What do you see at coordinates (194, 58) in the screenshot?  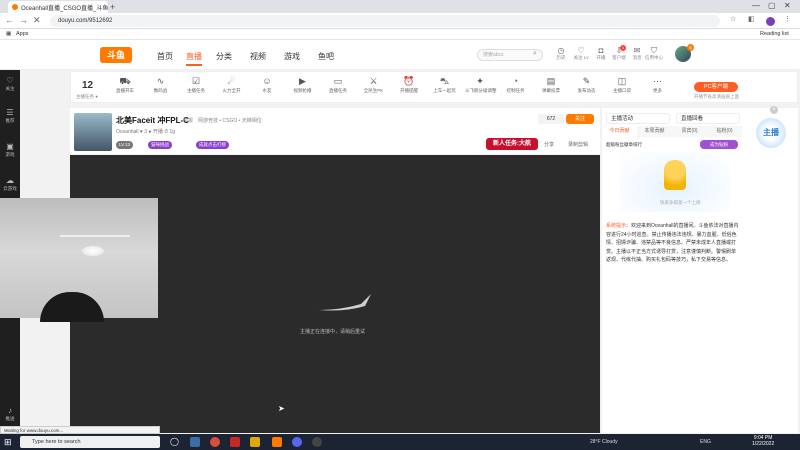 I see `nav-live: 直播` at bounding box center [194, 58].